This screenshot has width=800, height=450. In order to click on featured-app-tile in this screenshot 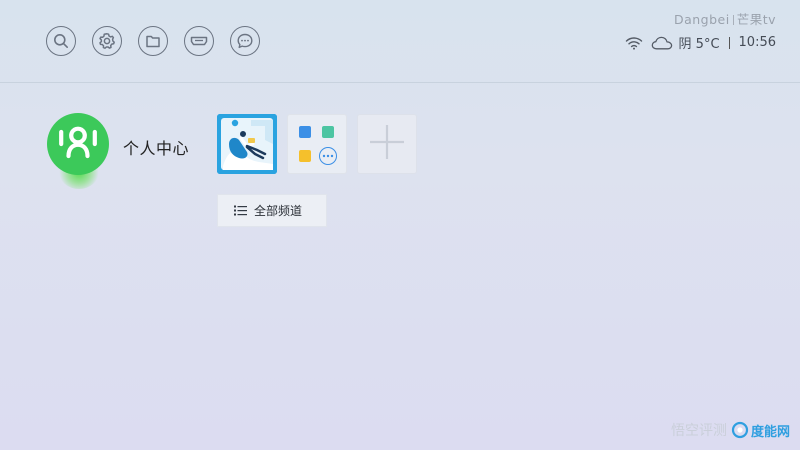, I will do `click(247, 144)`.